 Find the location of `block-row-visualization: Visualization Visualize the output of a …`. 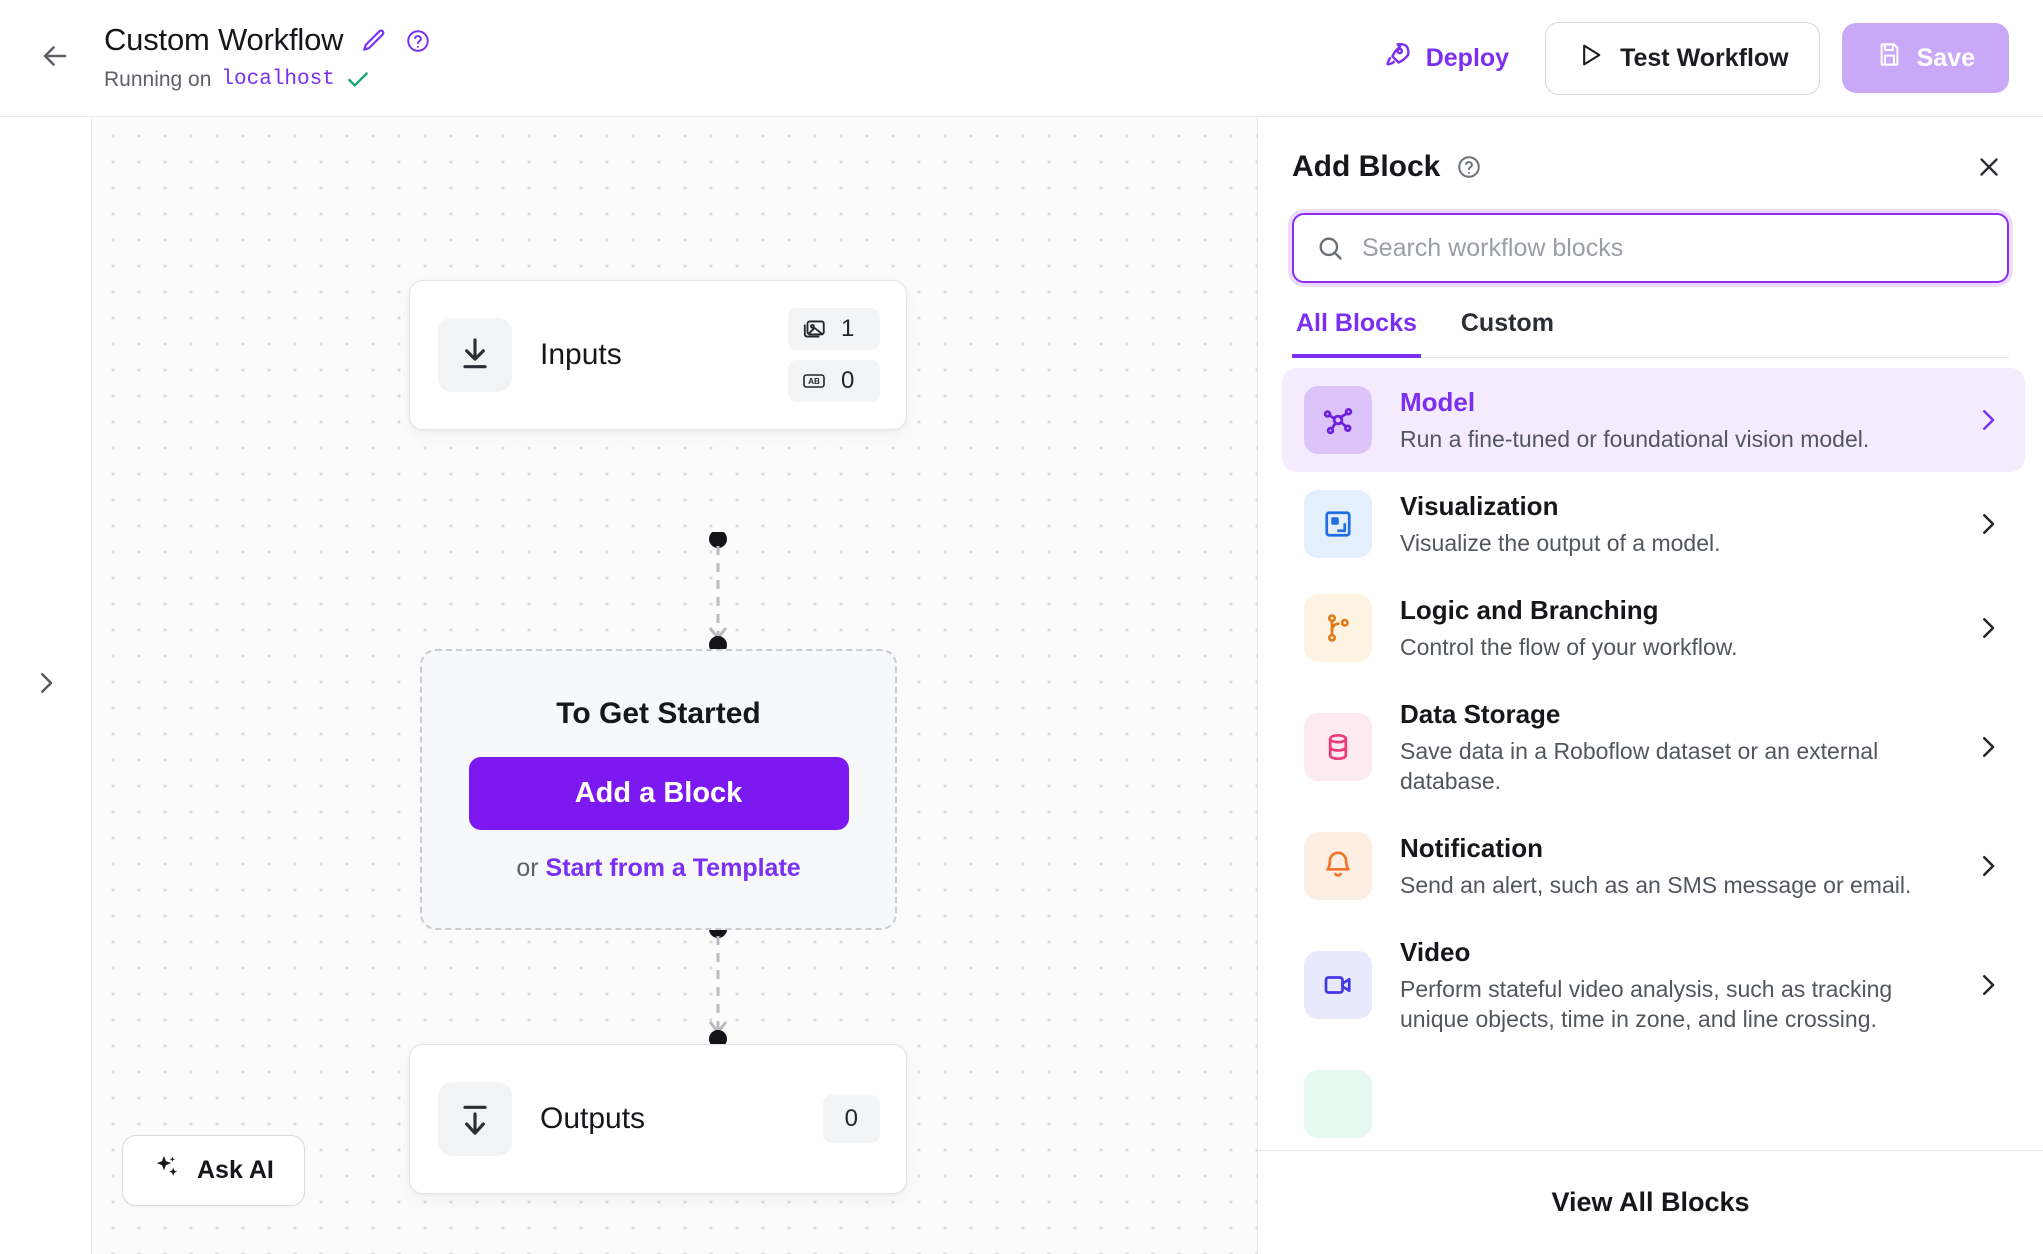

block-row-visualization: Visualization Visualize the output of a … is located at coordinates (1653, 524).